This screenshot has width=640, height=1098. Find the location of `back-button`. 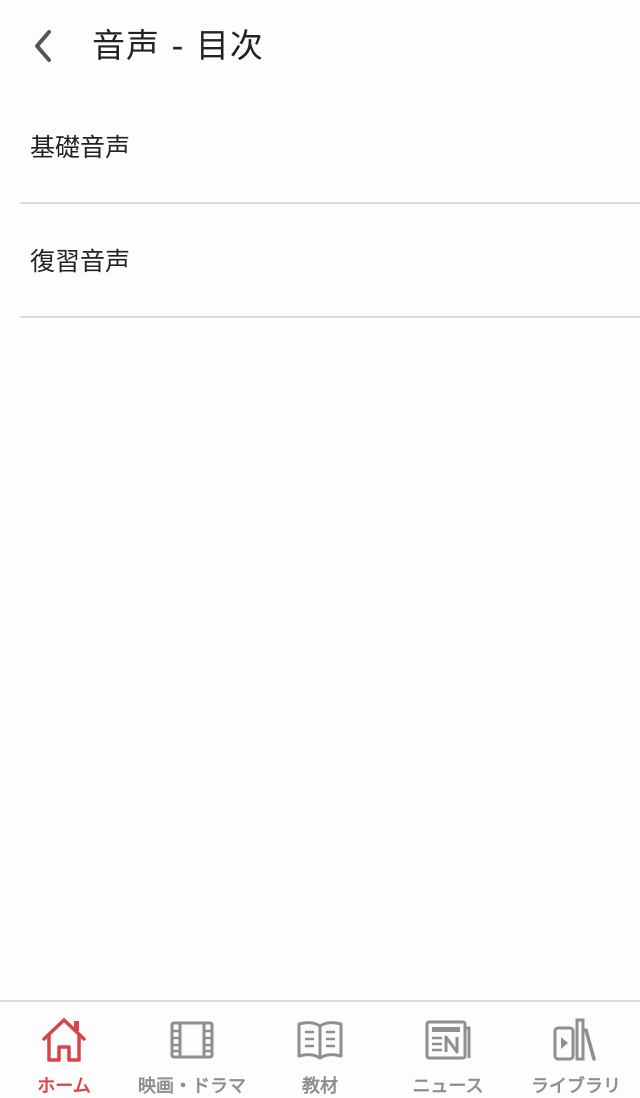

back-button is located at coordinates (44, 46).